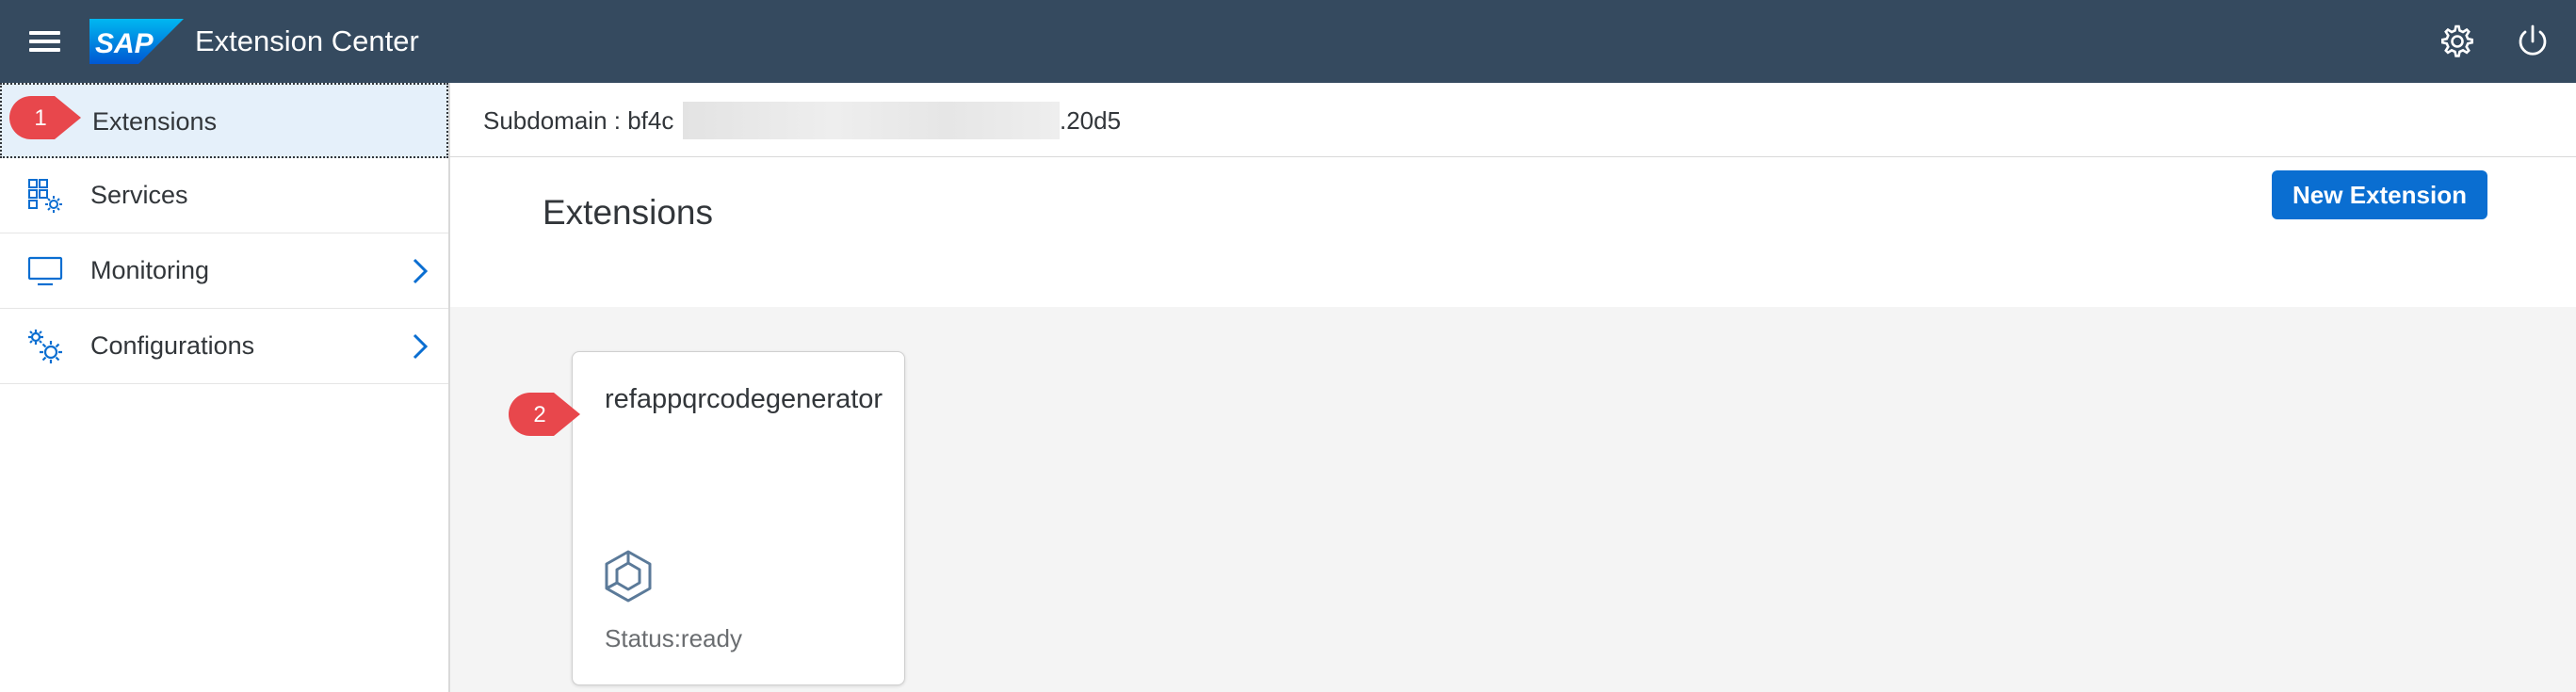  I want to click on subdomain-label: Subdomain : bf4c, so click(578, 120).